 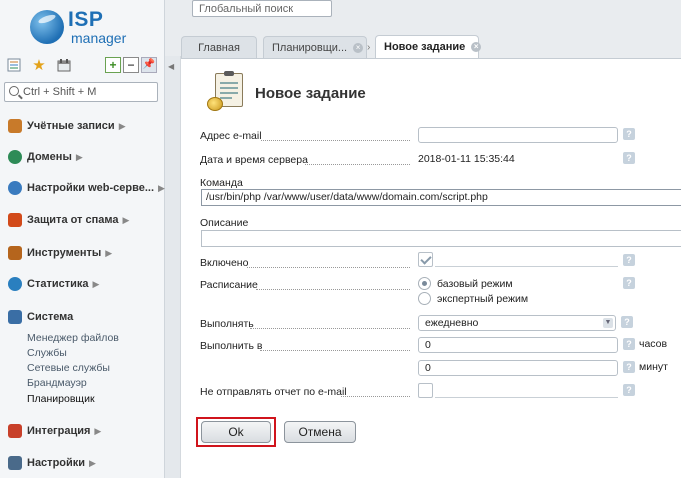 I want to click on favorites-star-icon: ★, so click(x=39, y=65).